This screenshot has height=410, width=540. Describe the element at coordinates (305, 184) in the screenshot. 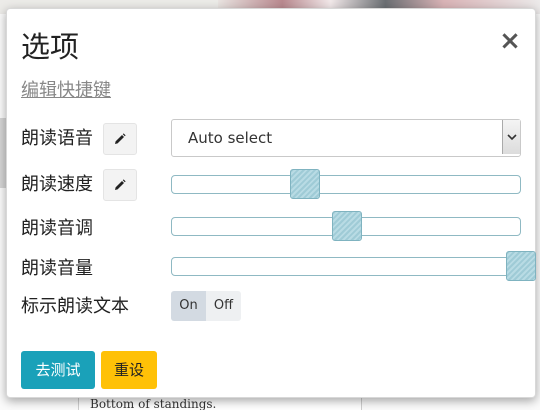

I see `rate-slider-thumb` at that location.